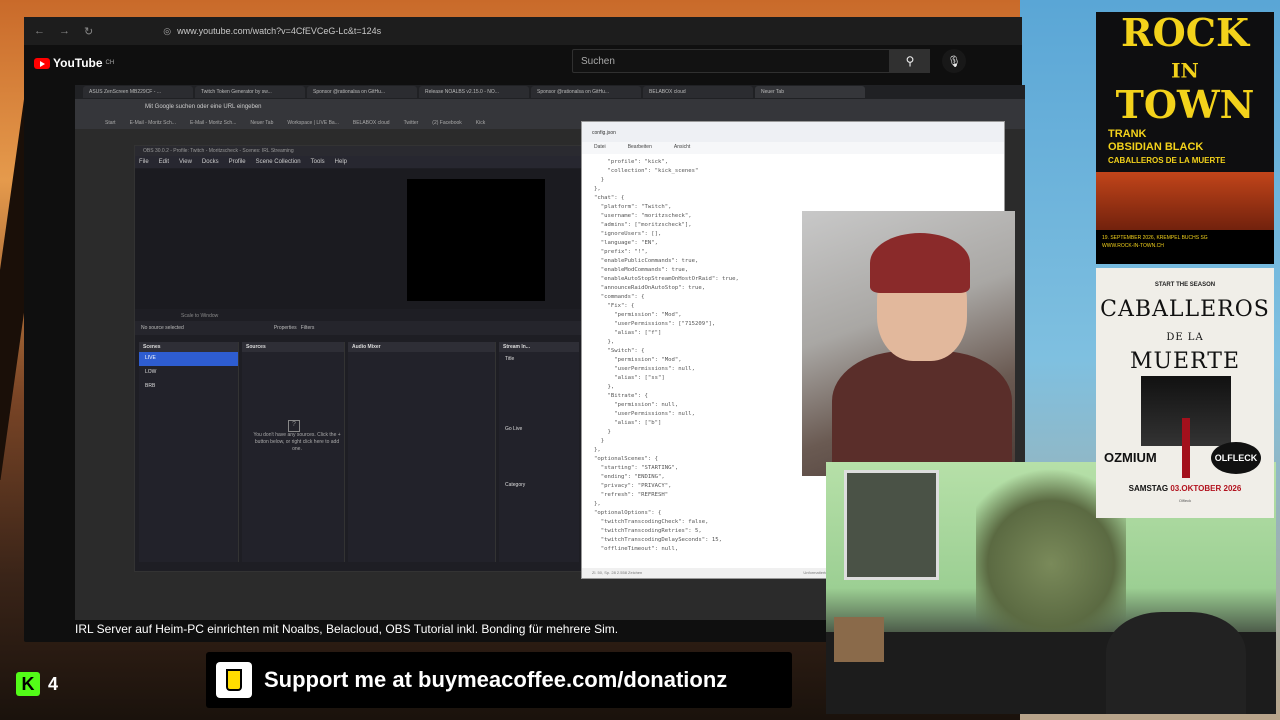  What do you see at coordinates (496, 679) in the screenshot?
I see `support-text: Support me at buymeacoffee.com/donationz` at bounding box center [496, 679].